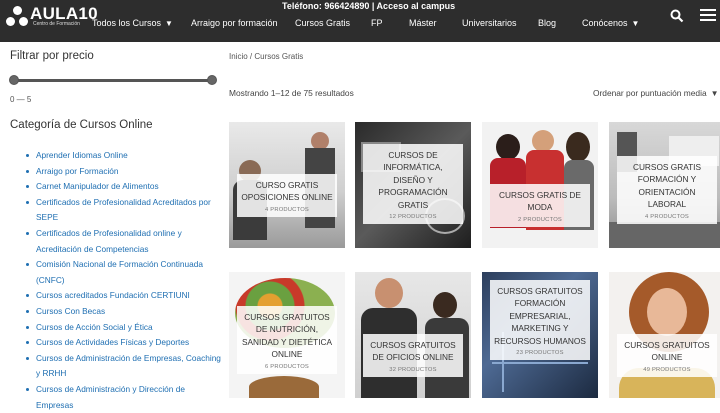 The width and height of the screenshot is (720, 413). What do you see at coordinates (540, 219) in the screenshot?
I see `card-count: 2 PRODUCTOS` at bounding box center [540, 219].